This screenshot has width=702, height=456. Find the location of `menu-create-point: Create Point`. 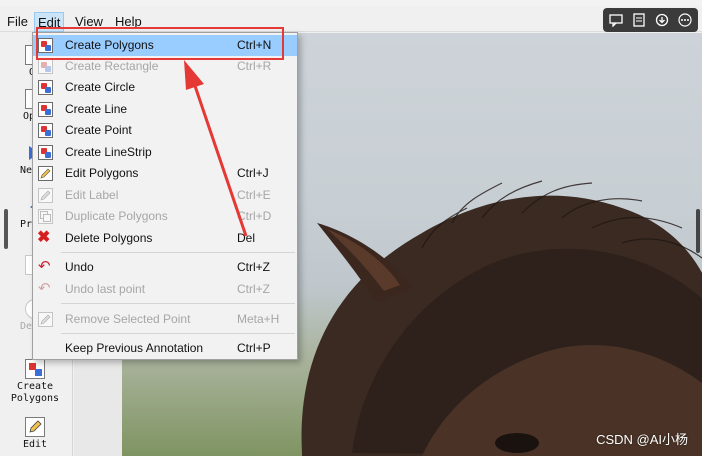

menu-create-point: Create Point is located at coordinates (165, 130).